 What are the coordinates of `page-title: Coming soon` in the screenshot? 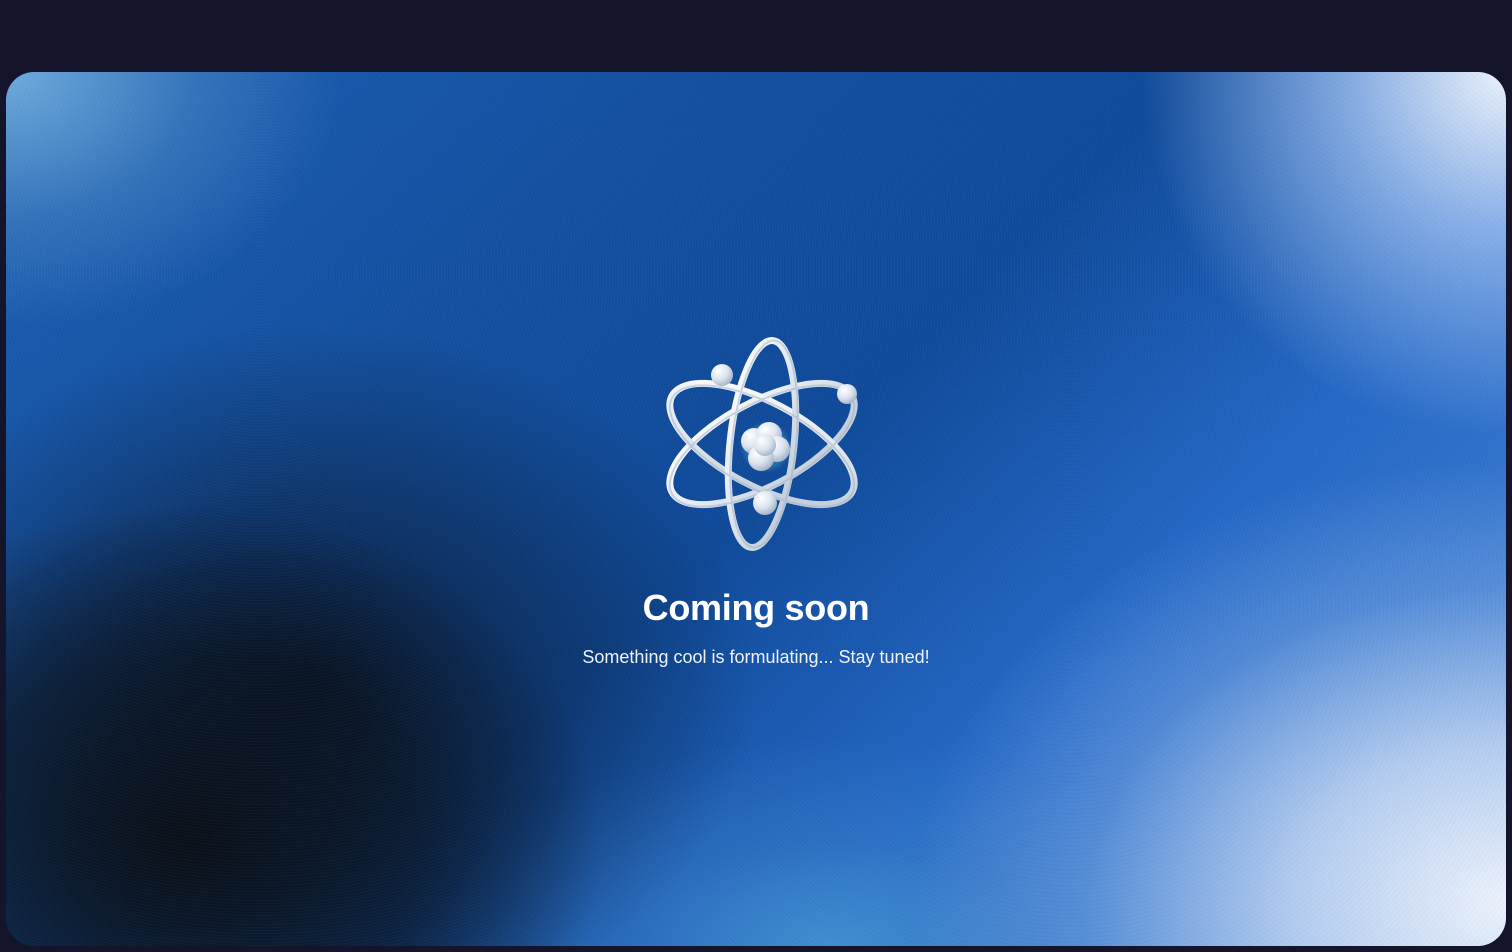 It's located at (756, 607).